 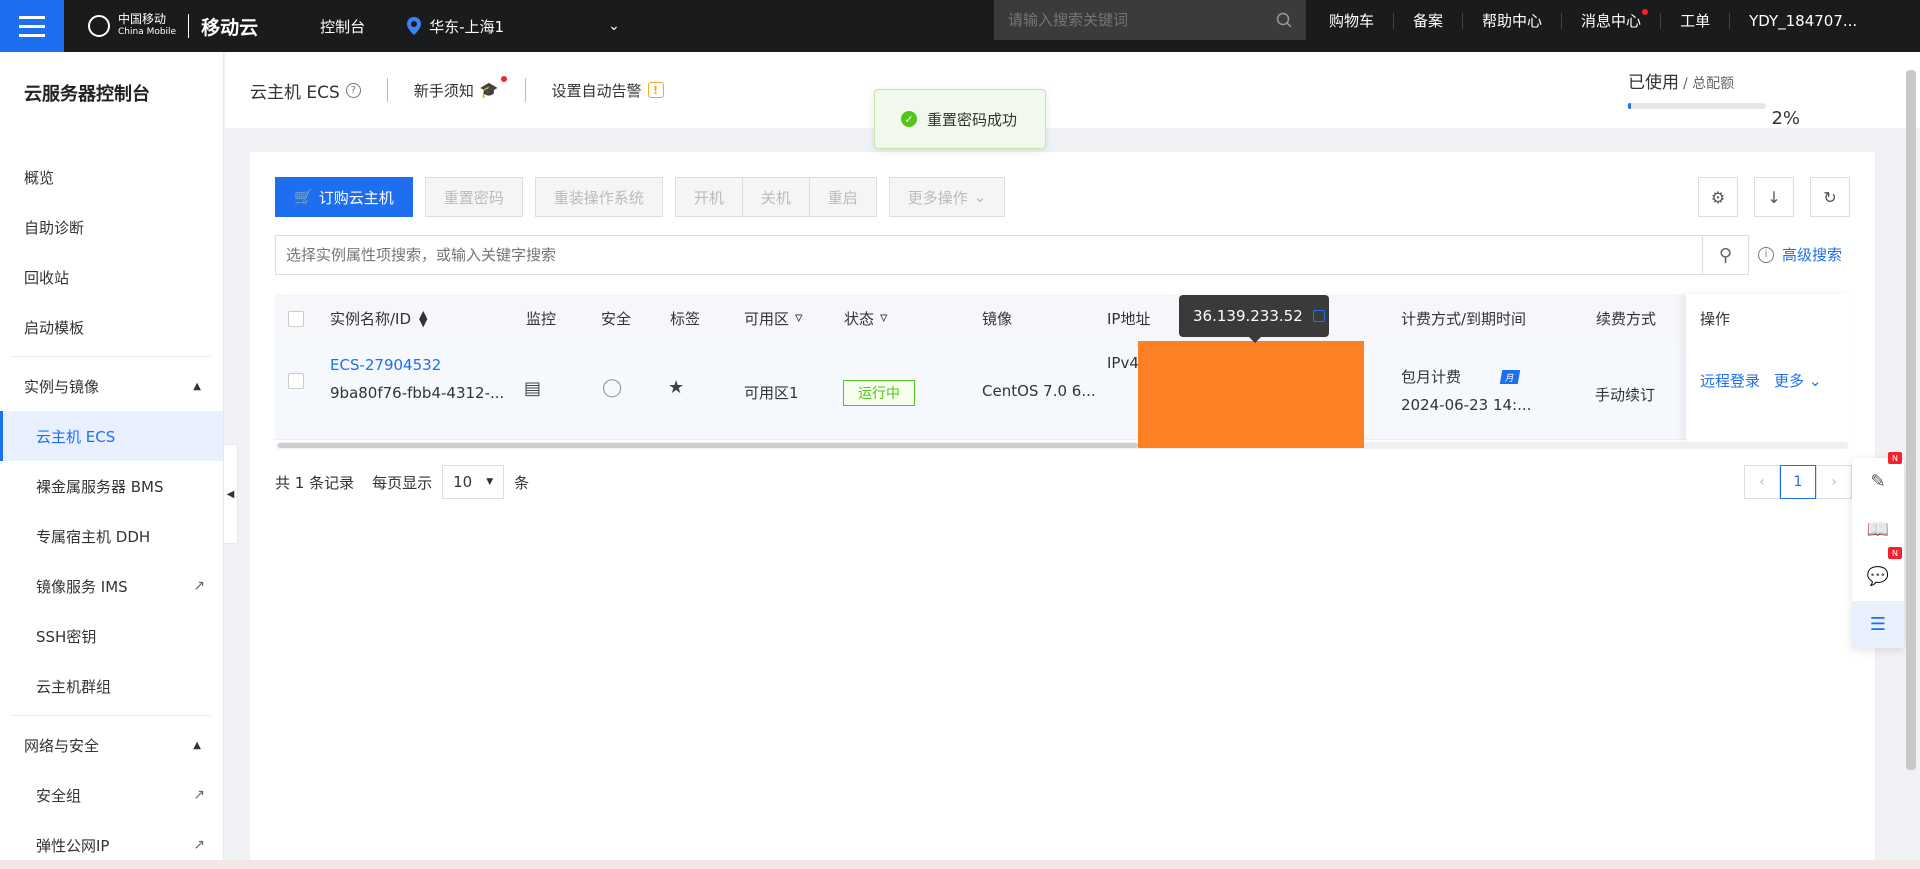 What do you see at coordinates (387, 90) in the screenshot?
I see `header-divider` at bounding box center [387, 90].